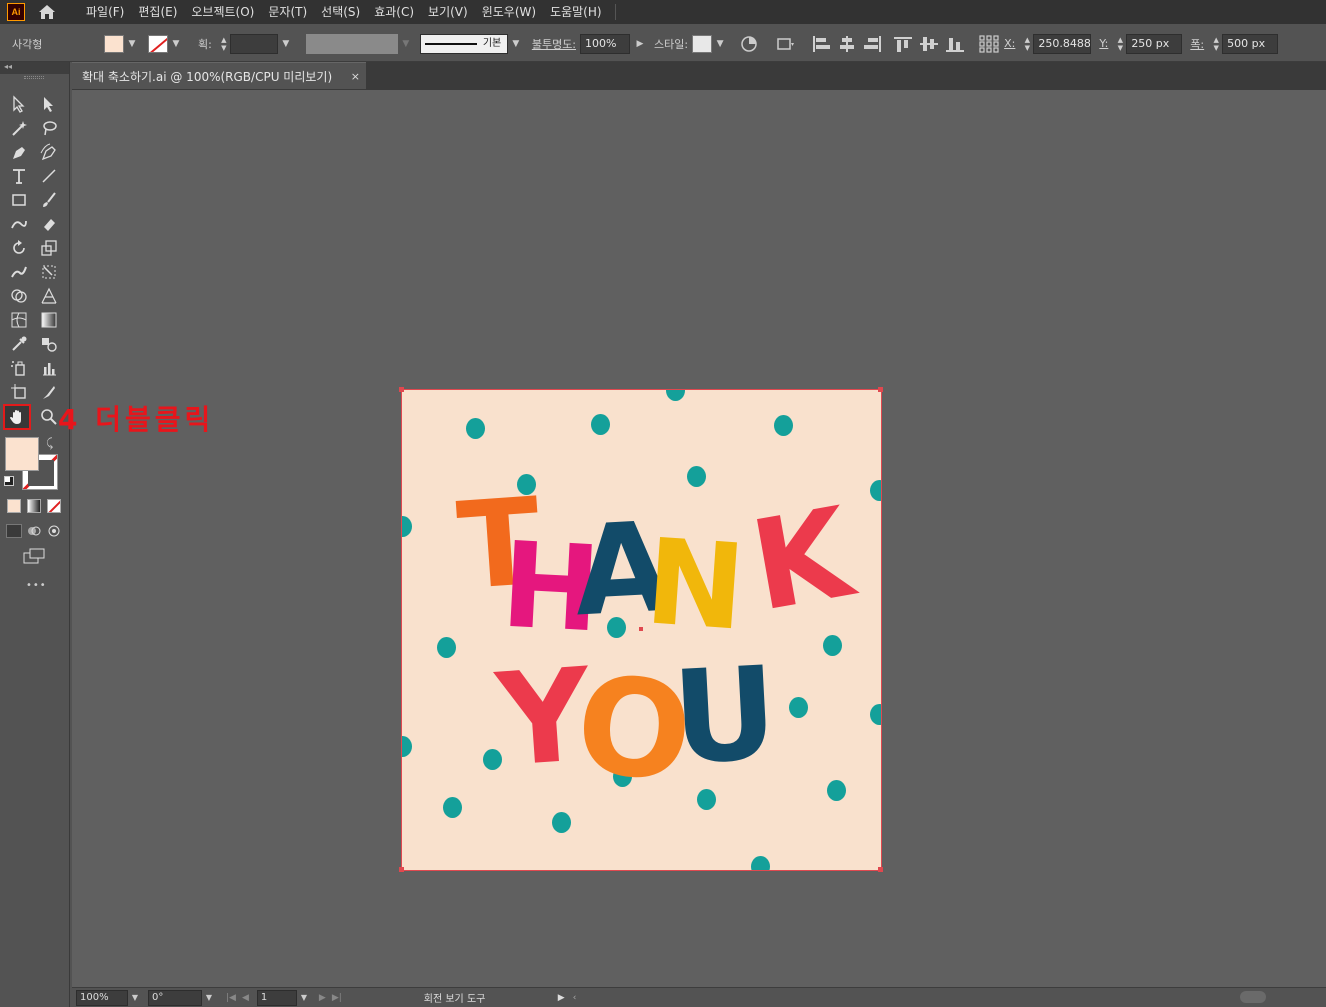 This screenshot has height=1007, width=1326. I want to click on stroke-swatch, so click(158, 43).